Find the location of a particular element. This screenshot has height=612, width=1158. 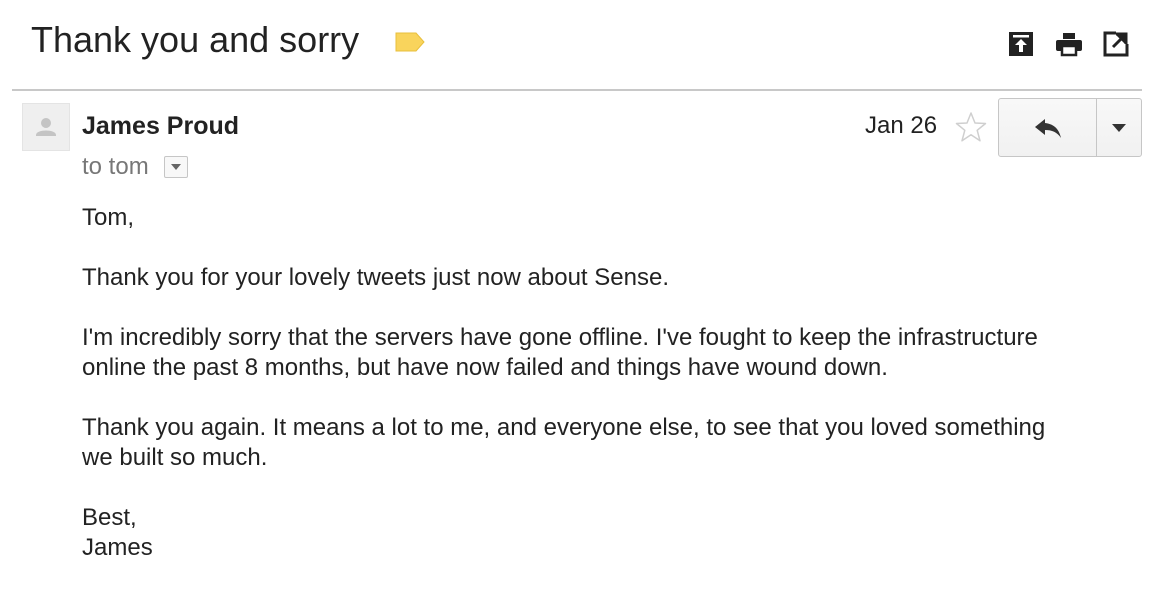

sender-avatar is located at coordinates (46, 127).